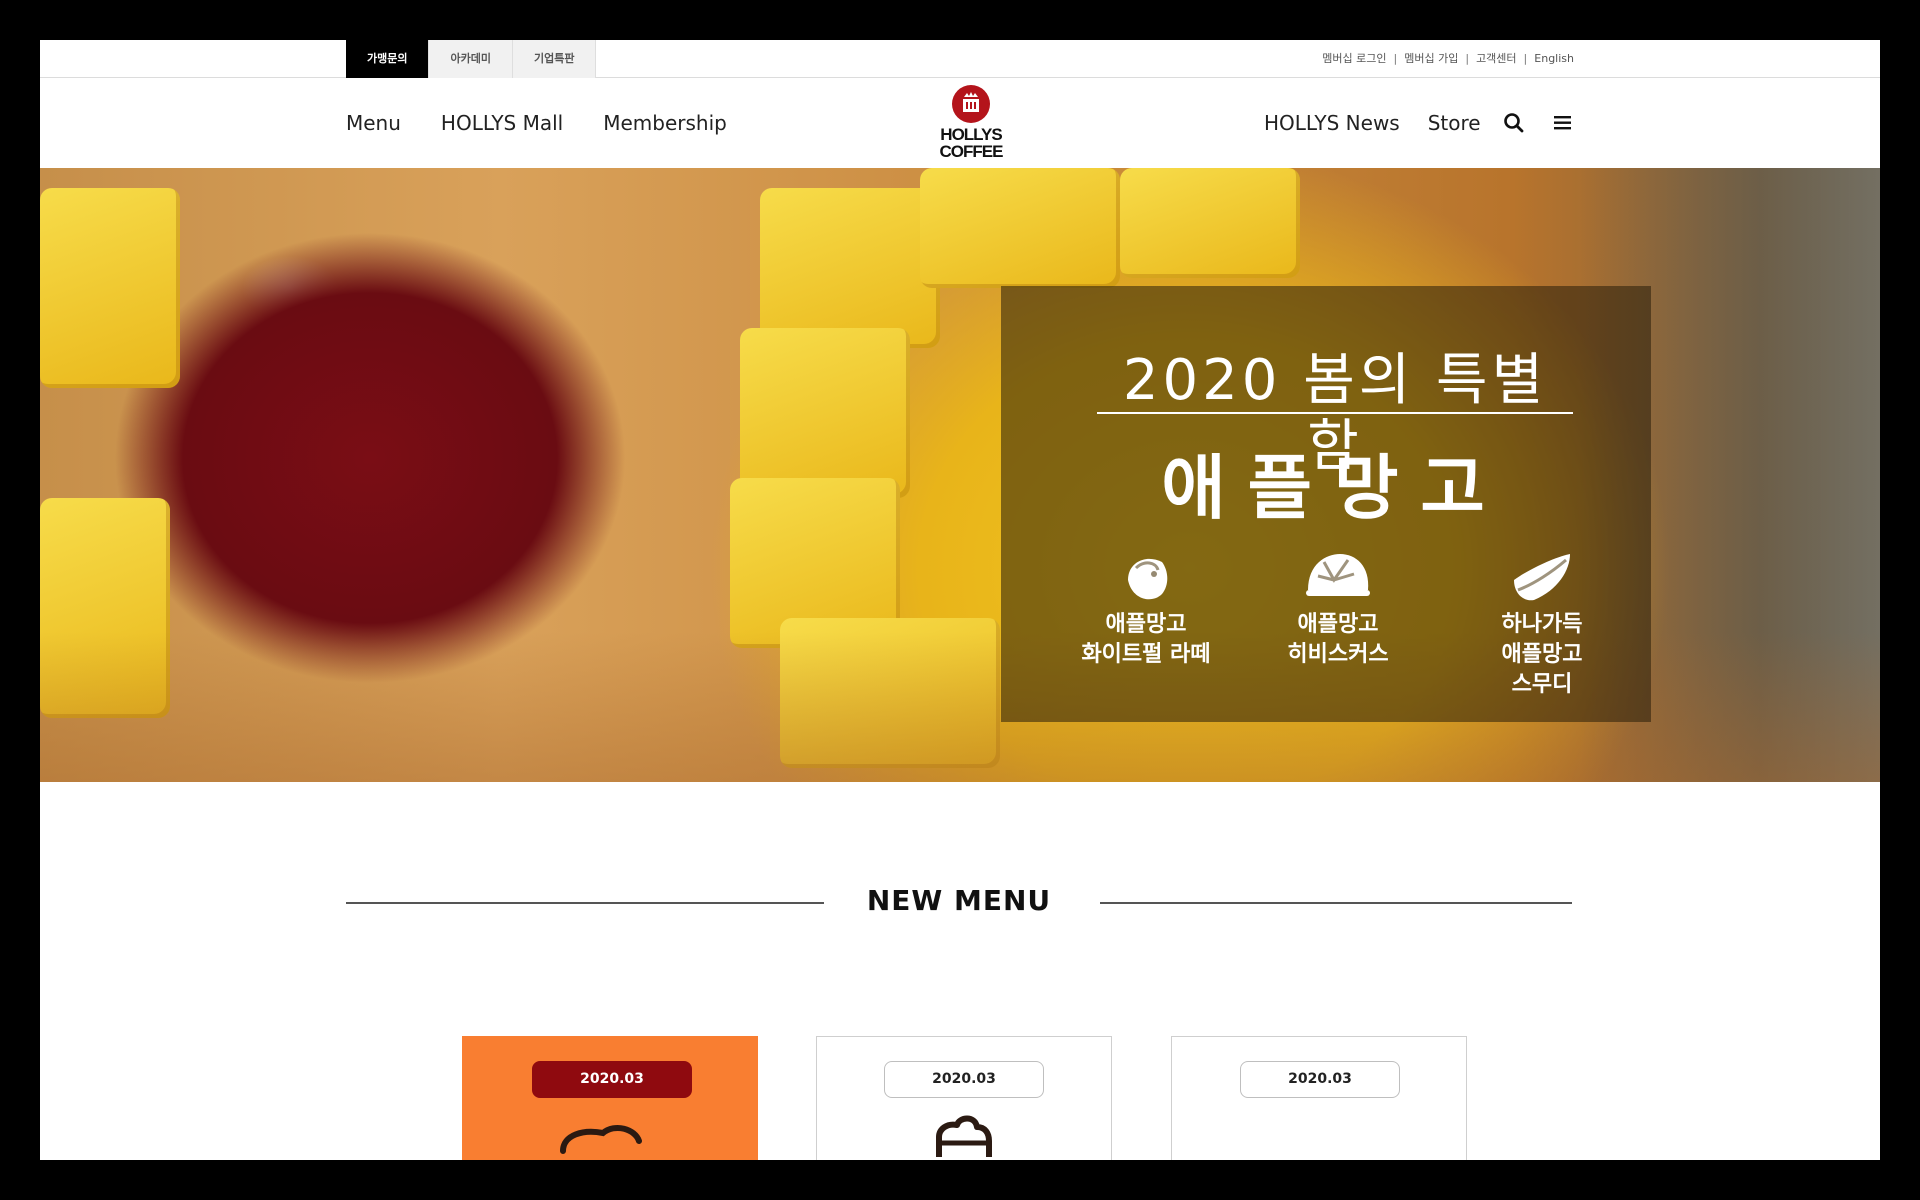 This screenshot has height=1200, width=1920. What do you see at coordinates (971, 104) in the screenshot?
I see `logo-emblem-icon` at bounding box center [971, 104].